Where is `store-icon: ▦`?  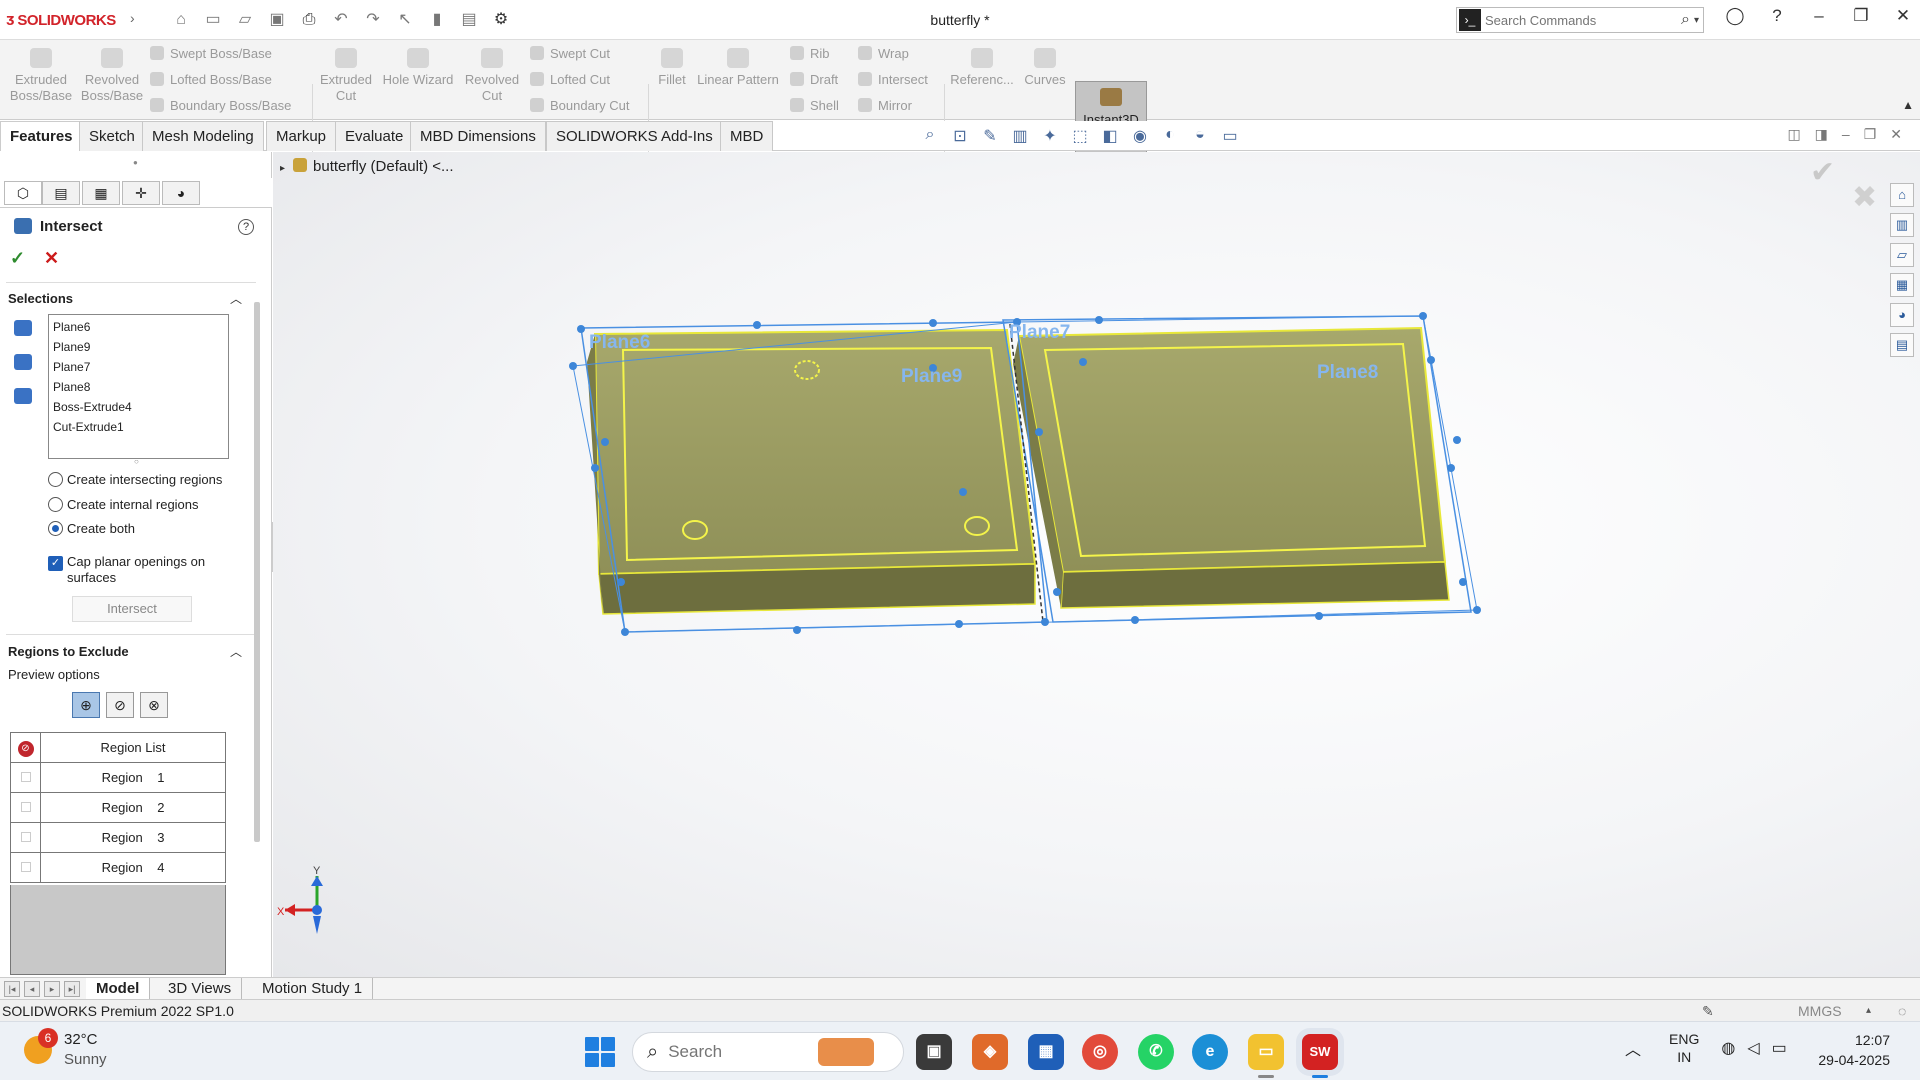
store-icon: ▦ is located at coordinates (1046, 1052).